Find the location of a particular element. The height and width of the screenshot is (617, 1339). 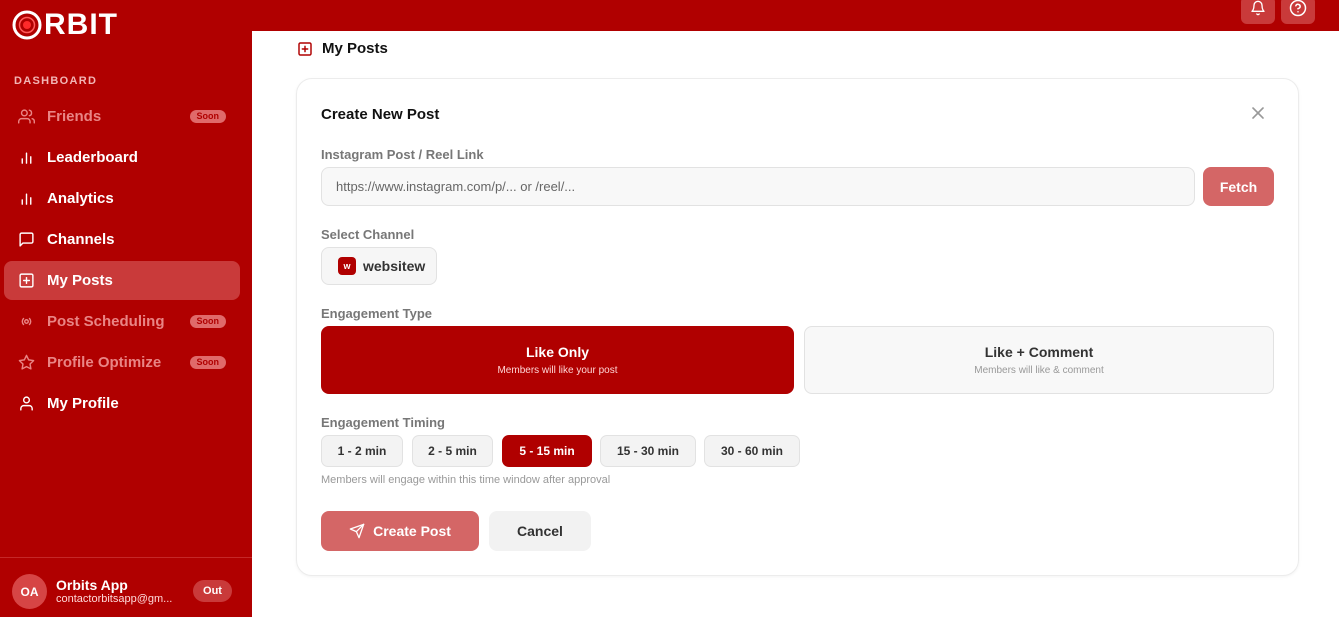

sidebar-item-label: Channels is located at coordinates (81, 239).